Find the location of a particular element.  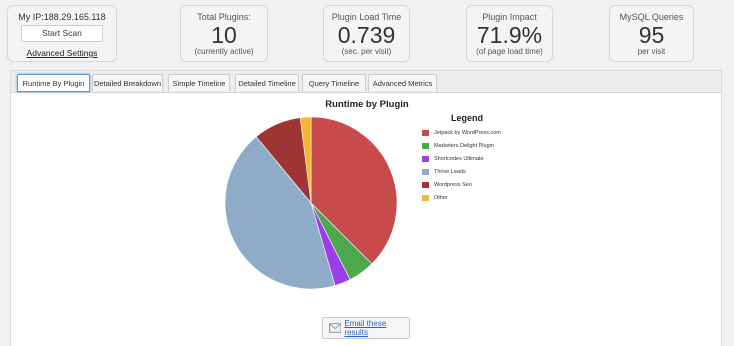

tab-runtime-by-plugin: Runtime By Plugin is located at coordinates (53, 83).